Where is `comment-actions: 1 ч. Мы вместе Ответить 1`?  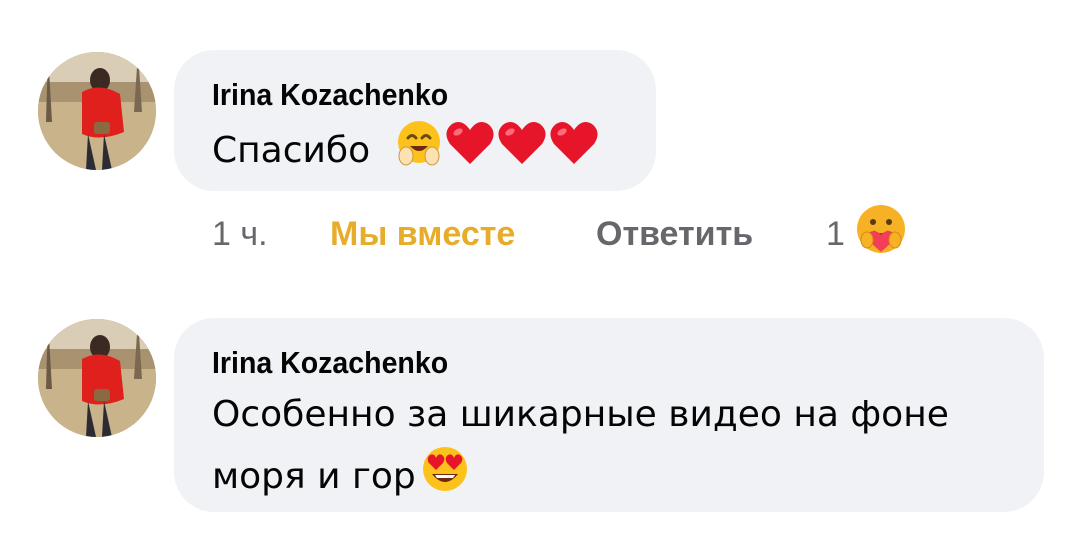
comment-actions: 1 ч. Мы вместе Ответить 1 is located at coordinates (540, 231).